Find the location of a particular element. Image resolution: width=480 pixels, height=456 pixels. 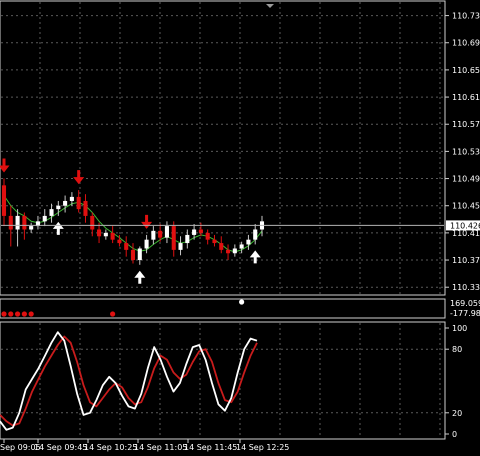

price-tick-label: 110.695 is located at coordinates (466, 43).